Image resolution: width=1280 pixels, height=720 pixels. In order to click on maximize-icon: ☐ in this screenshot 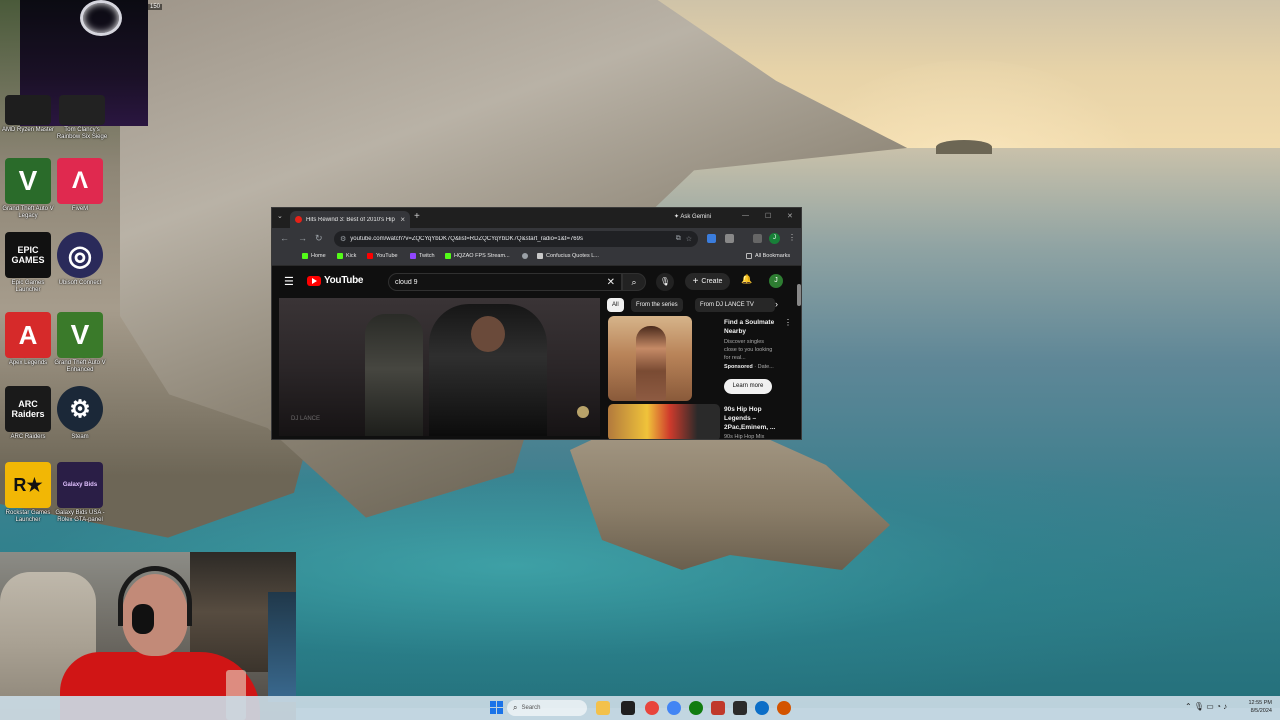, I will do `click(768, 216)`.